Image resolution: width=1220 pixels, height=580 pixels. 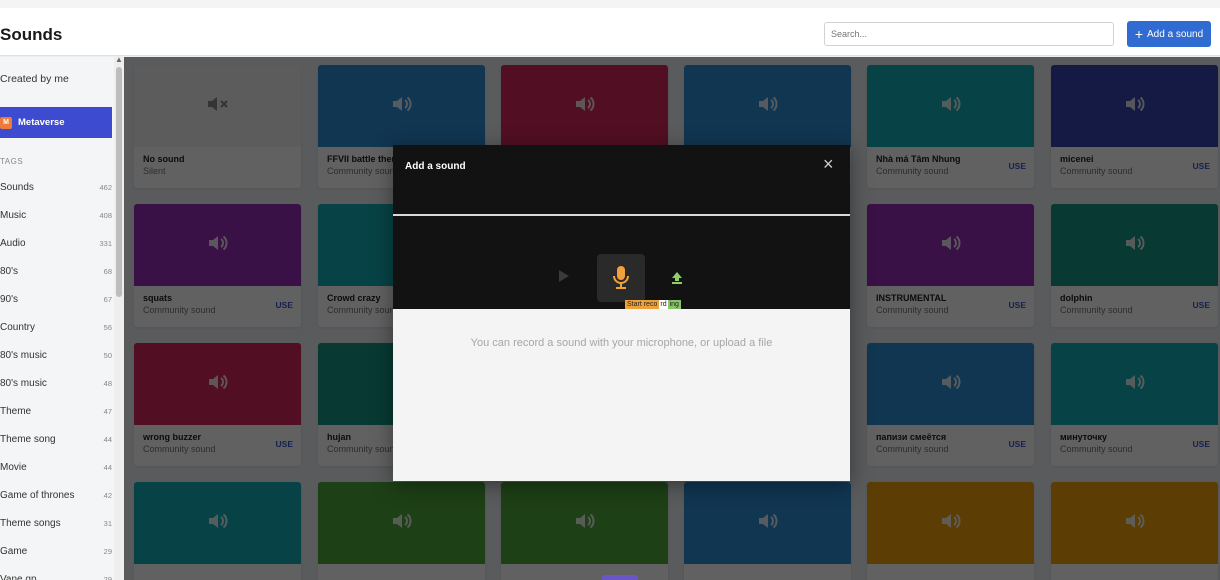 What do you see at coordinates (564, 276) in the screenshot?
I see `play-icon` at bounding box center [564, 276].